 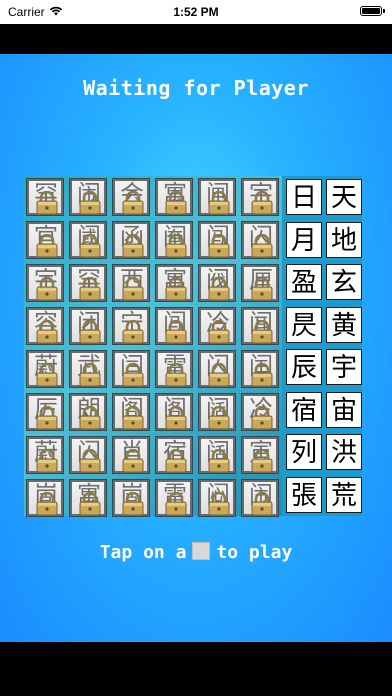 I want to click on locked-tile: 闭, so click(x=88, y=326).